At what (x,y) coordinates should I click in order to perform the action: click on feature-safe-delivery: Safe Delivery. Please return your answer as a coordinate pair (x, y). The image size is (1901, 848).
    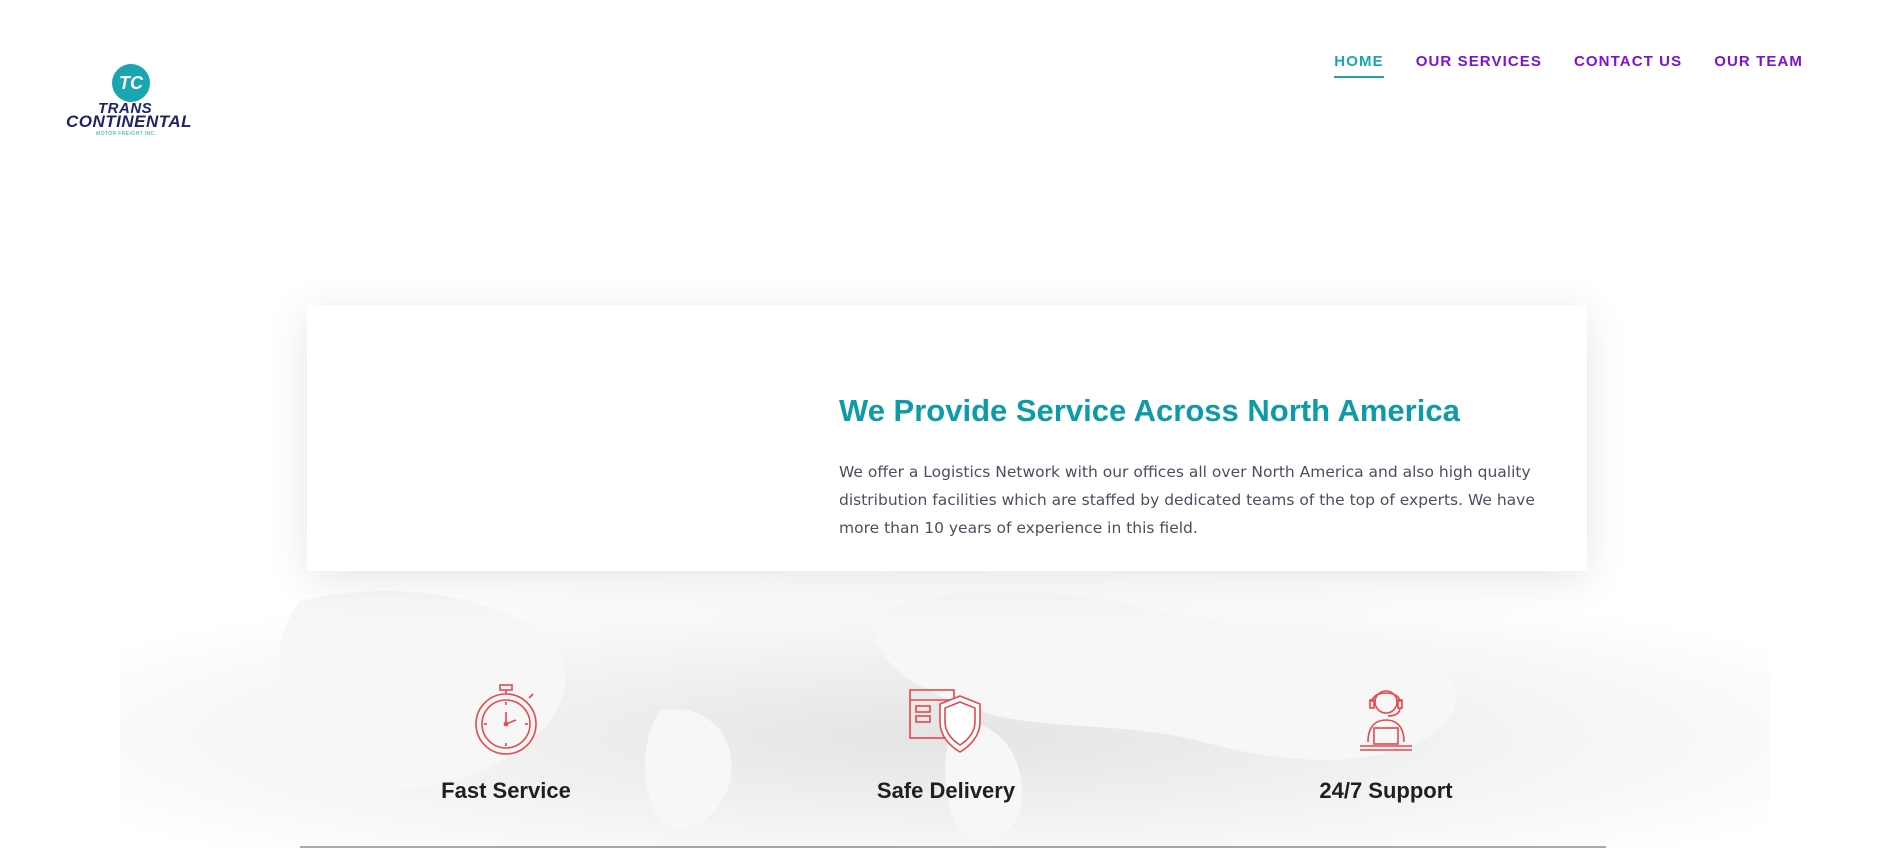
    Looking at the image, I should click on (946, 742).